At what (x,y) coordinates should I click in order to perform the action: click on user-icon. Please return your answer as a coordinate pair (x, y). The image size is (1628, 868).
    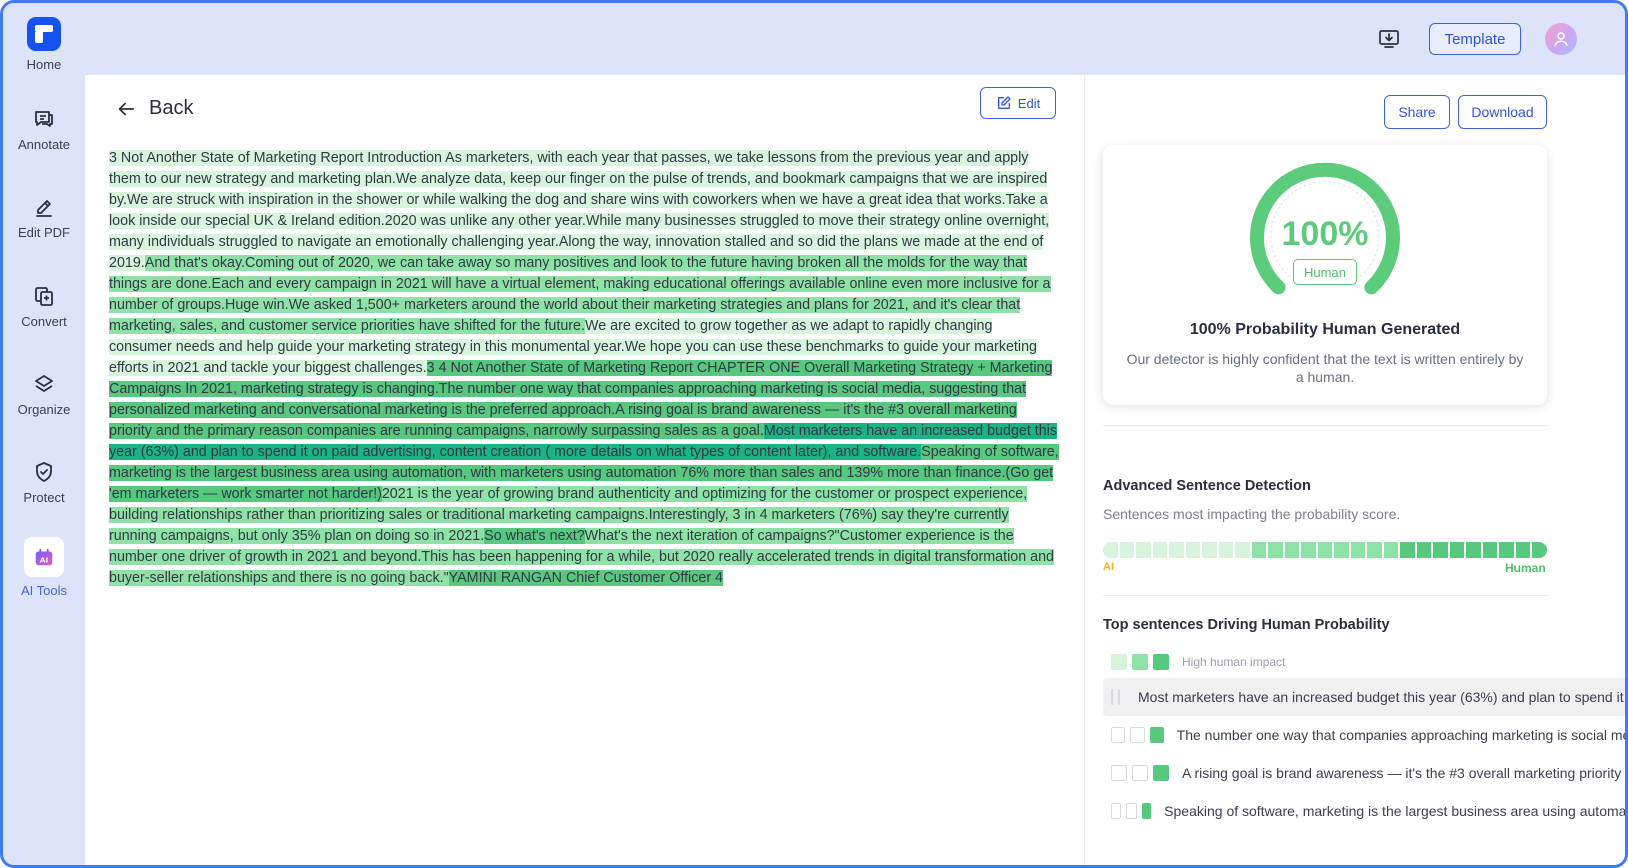
    Looking at the image, I should click on (1561, 39).